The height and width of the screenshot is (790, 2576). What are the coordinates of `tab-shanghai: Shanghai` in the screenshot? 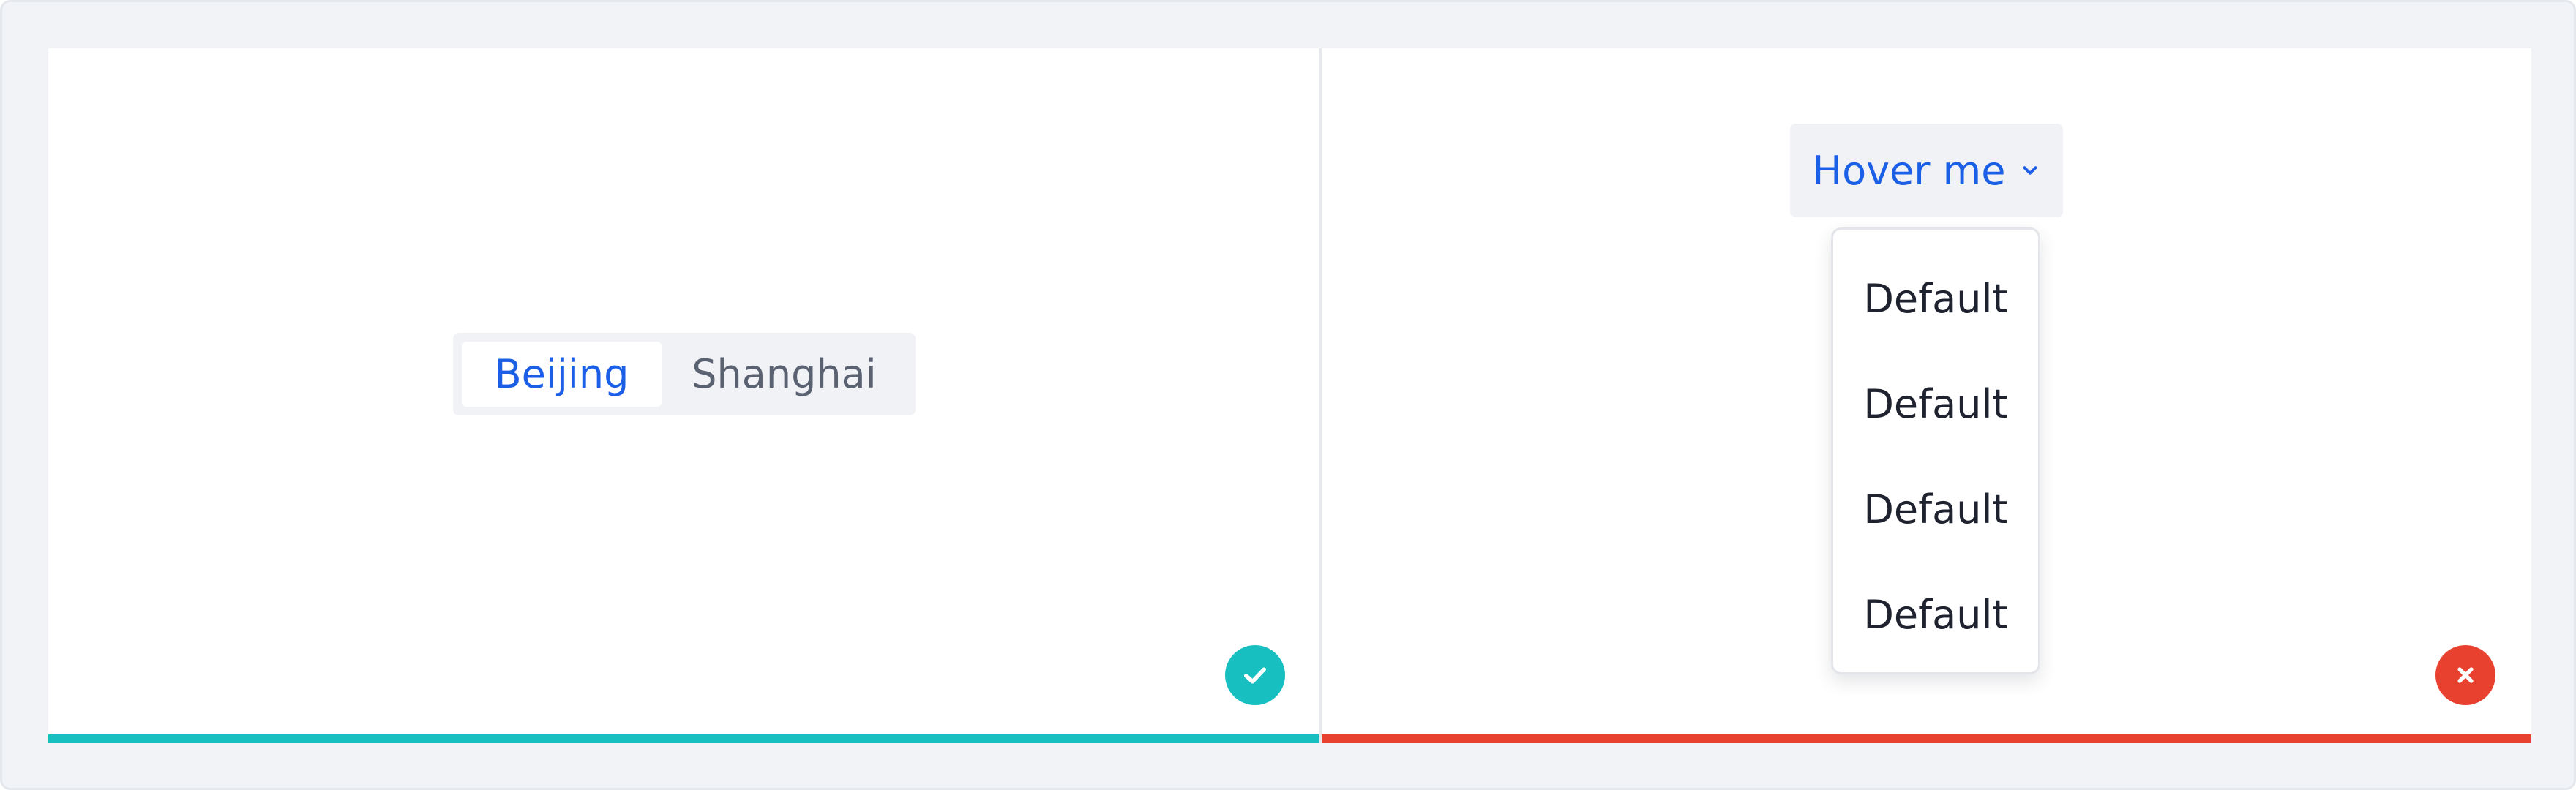 It's located at (784, 374).